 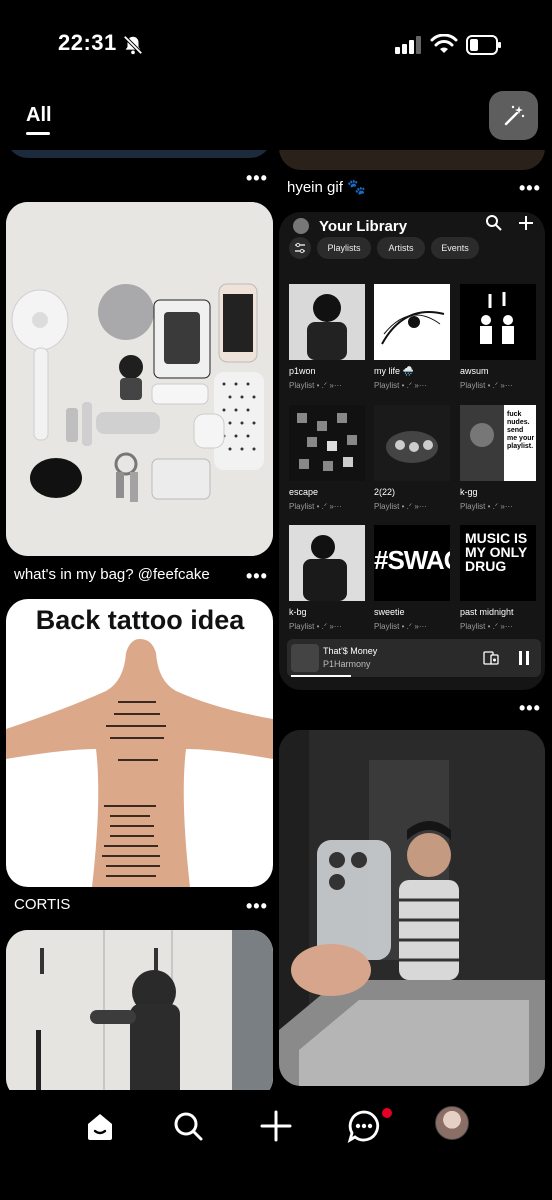 What do you see at coordinates (526, 223) in the screenshot?
I see `add-icon` at bounding box center [526, 223].